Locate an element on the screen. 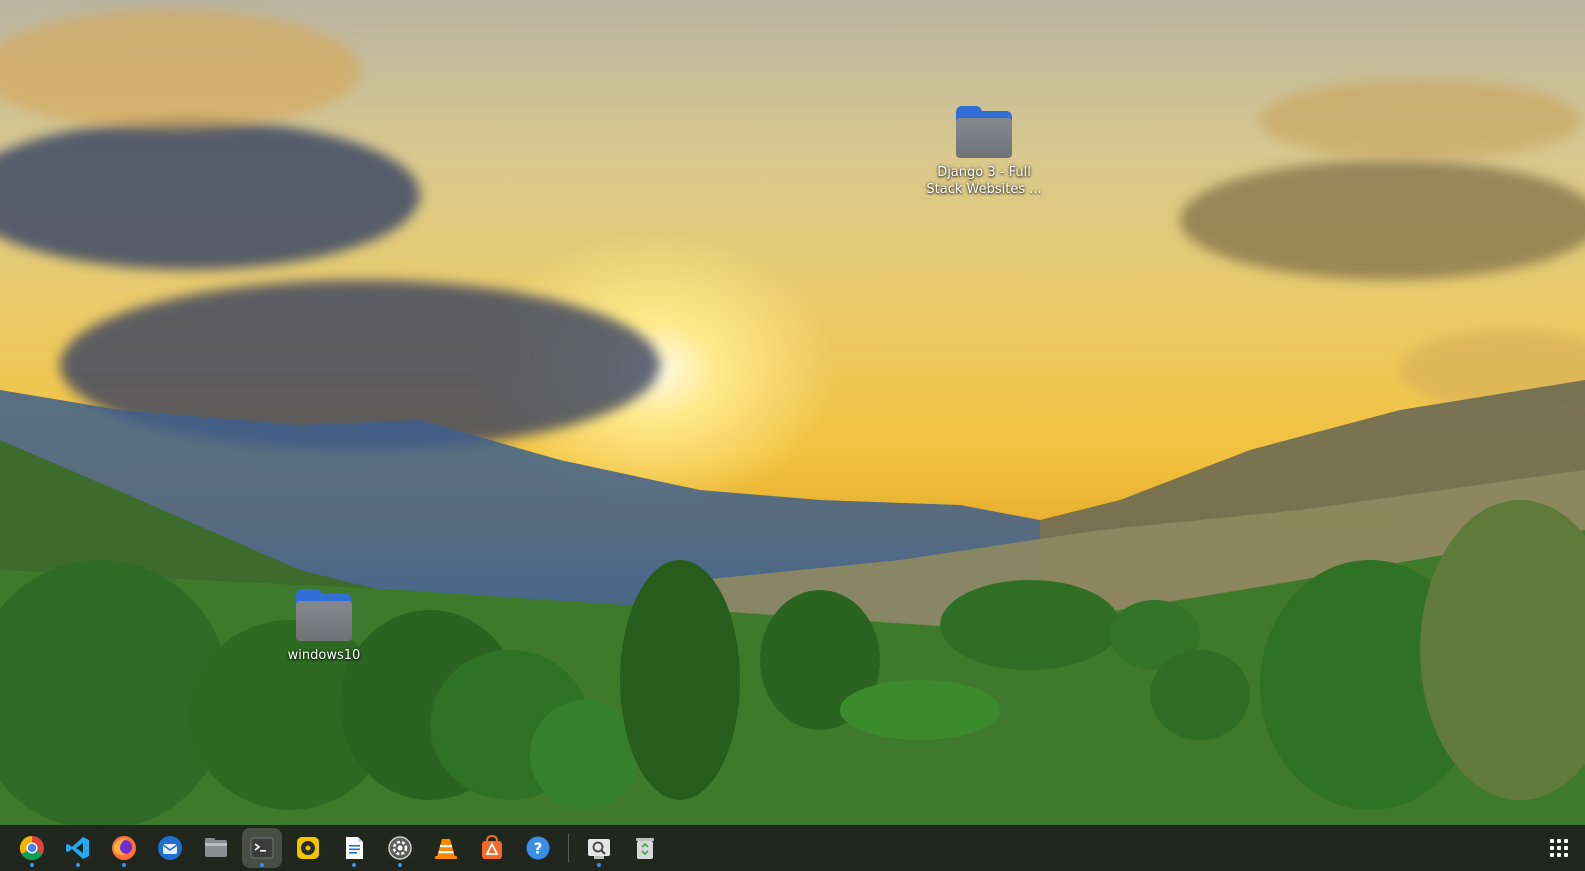 The width and height of the screenshot is (1585, 871). dock-item-files is located at coordinates (216, 848).